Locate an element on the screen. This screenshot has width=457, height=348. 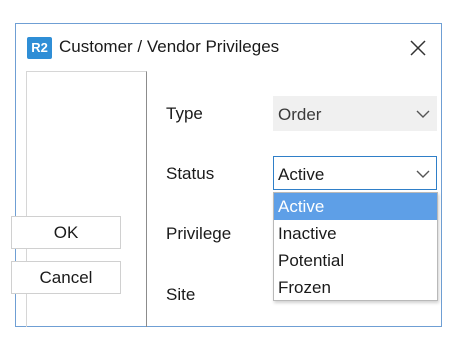
status-combo: Active is located at coordinates (355, 173).